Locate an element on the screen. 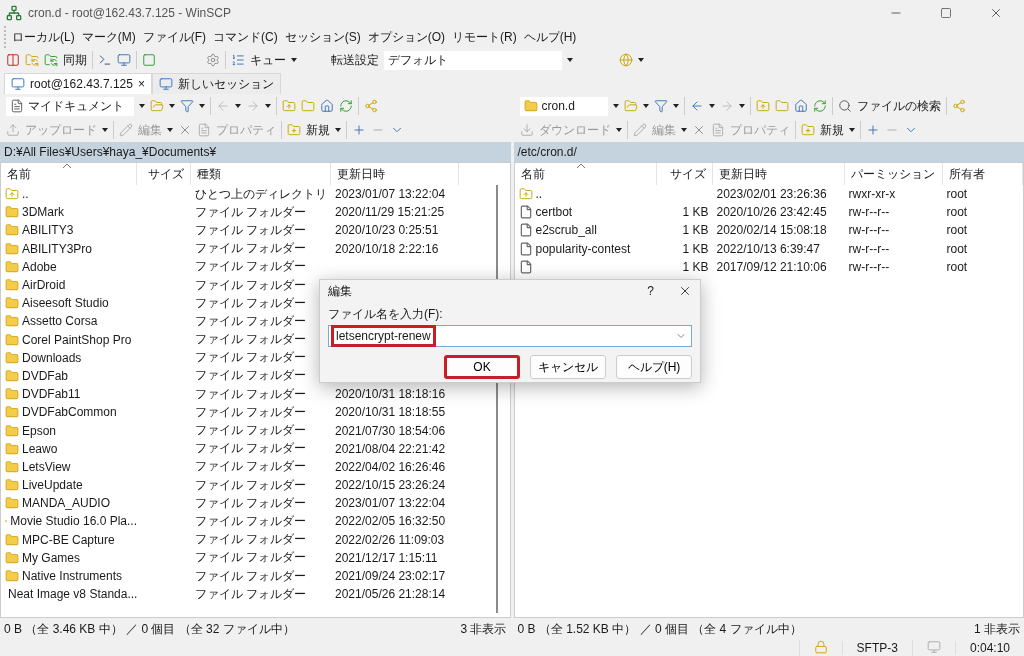 This screenshot has width=1024, height=656. maximize-icon is located at coordinates (946, 13).